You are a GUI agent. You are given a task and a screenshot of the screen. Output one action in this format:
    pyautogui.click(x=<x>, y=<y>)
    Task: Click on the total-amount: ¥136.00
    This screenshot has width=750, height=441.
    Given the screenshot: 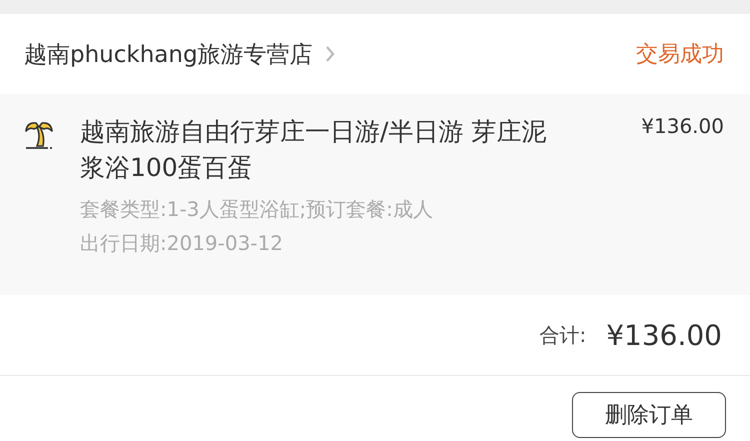 What is the action you would take?
    pyautogui.click(x=664, y=335)
    